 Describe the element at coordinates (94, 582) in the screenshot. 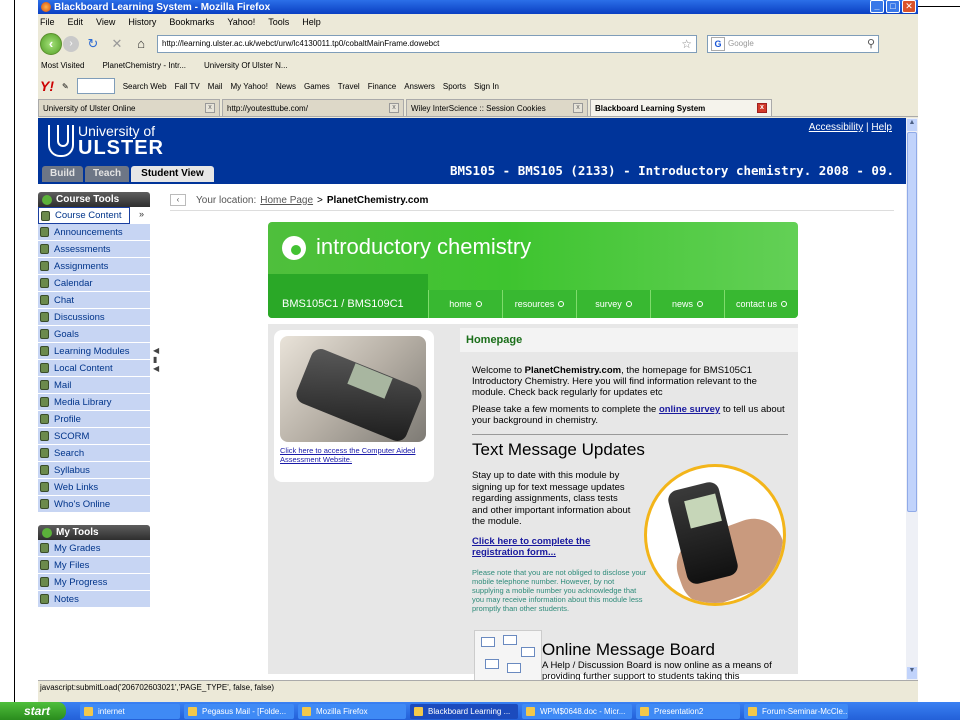

I see `nav-my-progress: My Progress` at that location.